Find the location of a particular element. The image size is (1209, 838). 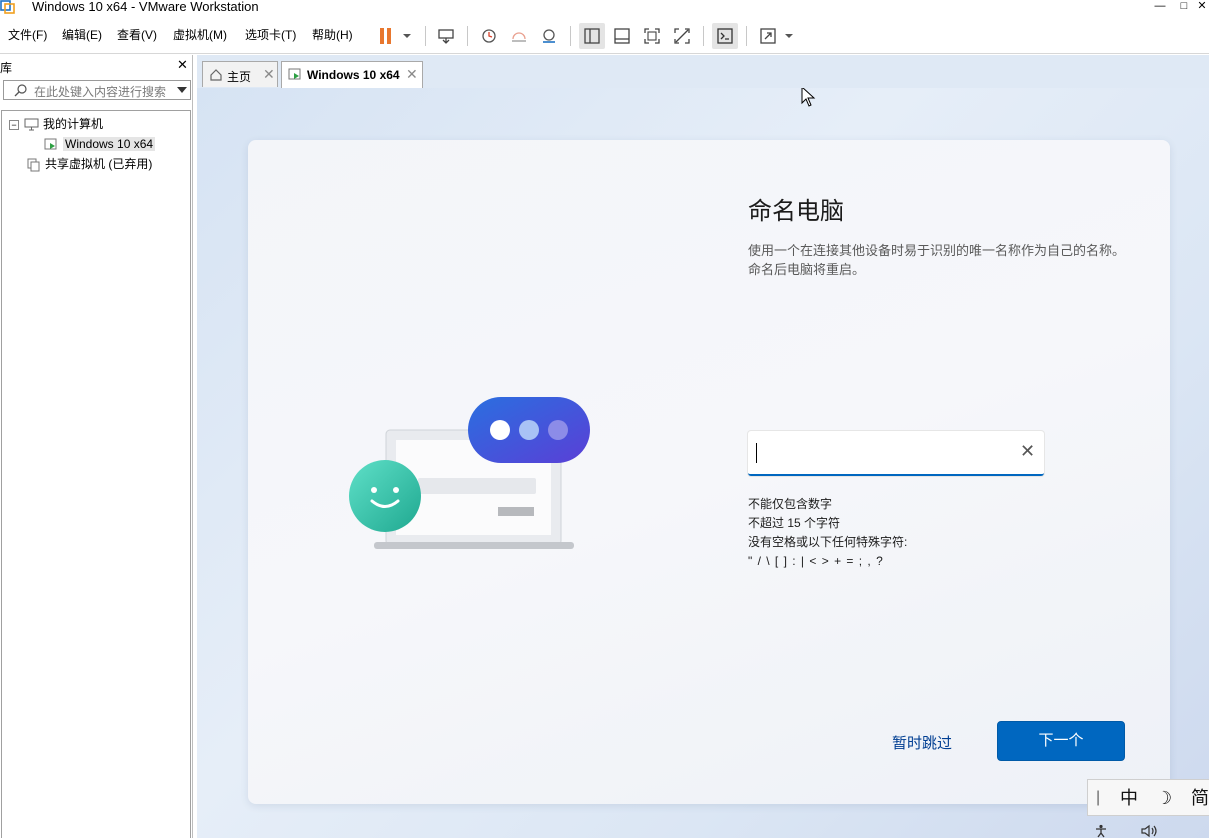

thumbnail-bar-icon is located at coordinates (622, 36).